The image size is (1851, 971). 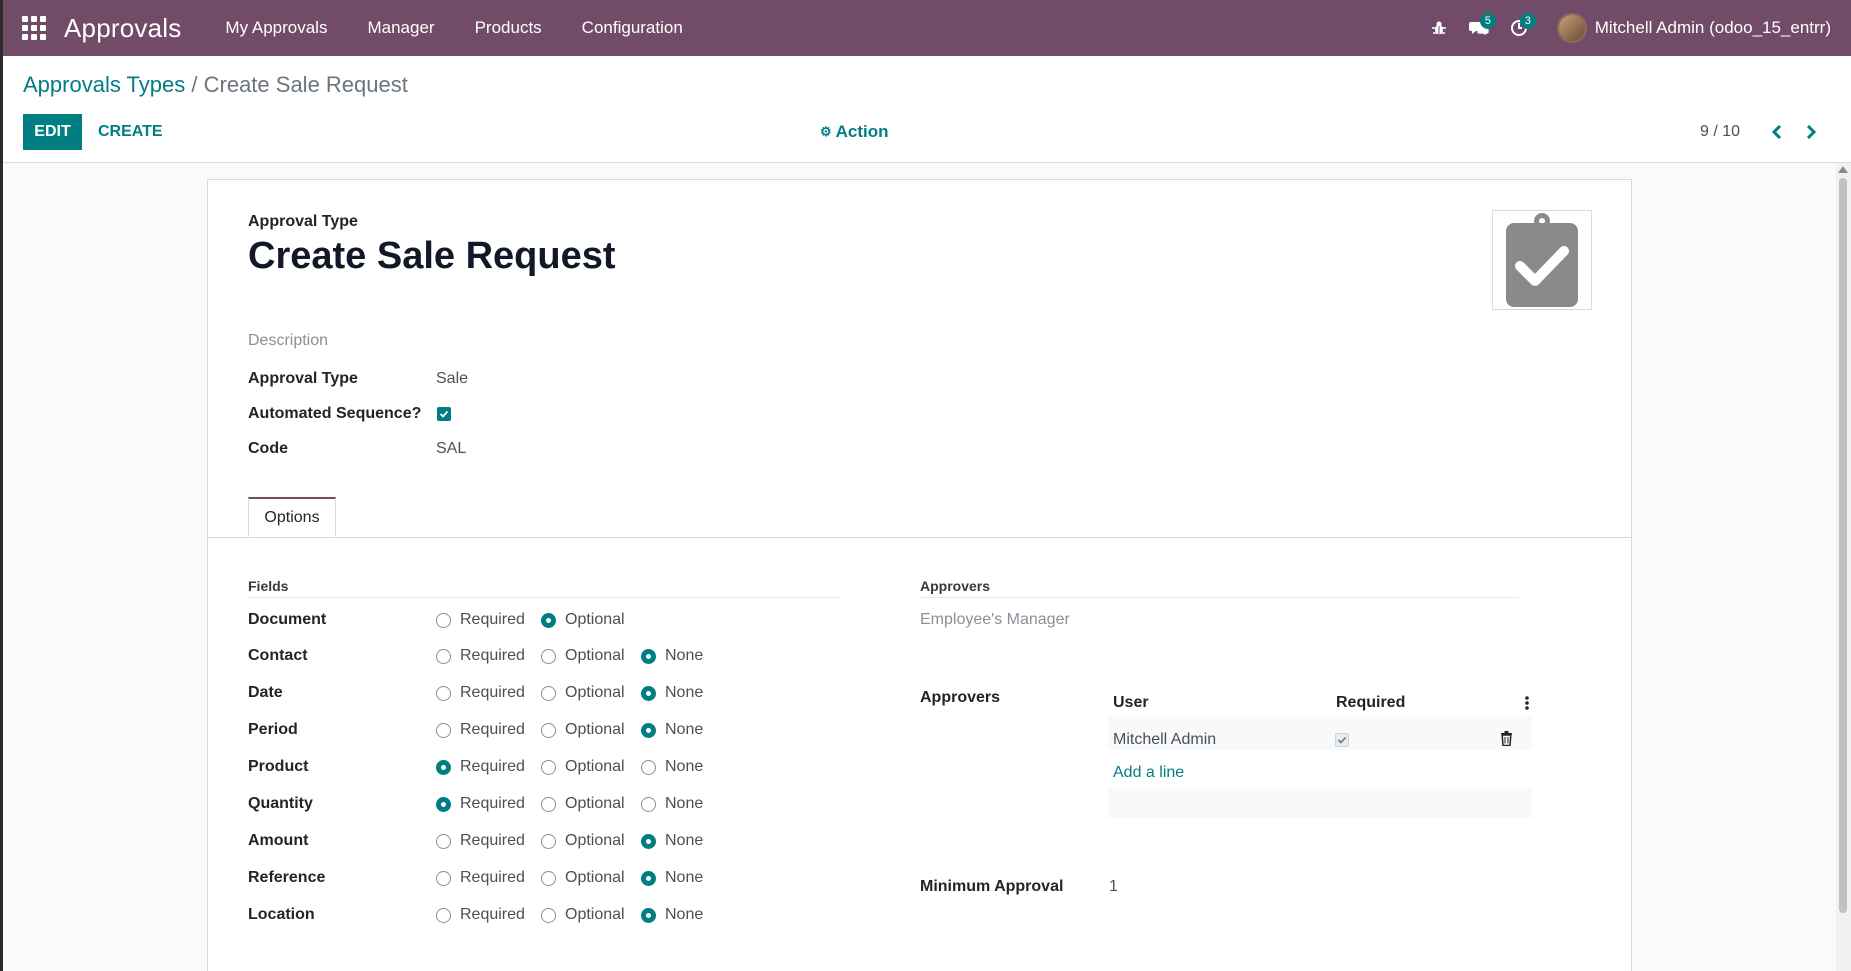 I want to click on field-row-label: Contact, so click(x=278, y=655).